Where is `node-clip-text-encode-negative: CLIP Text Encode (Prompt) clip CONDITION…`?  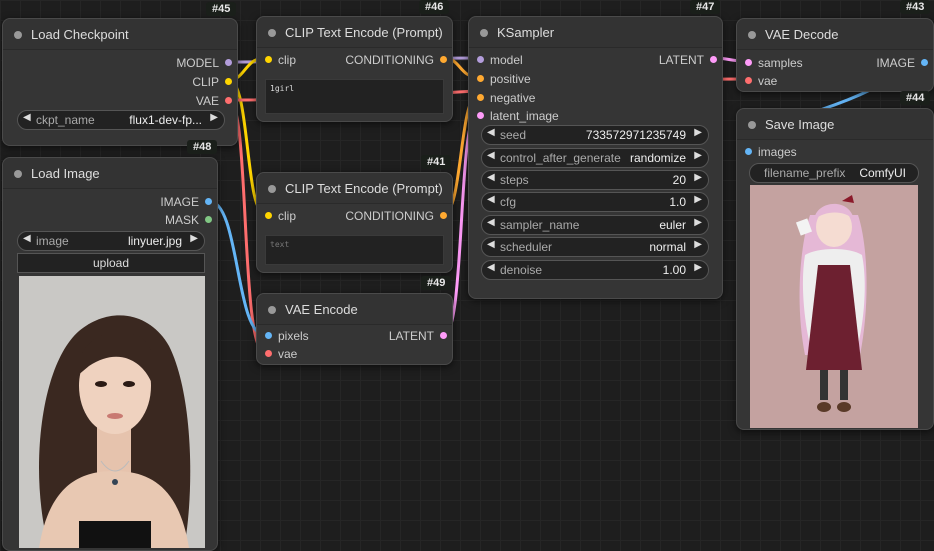 node-clip-text-encode-negative: CLIP Text Encode (Prompt) clip CONDITION… is located at coordinates (354, 222).